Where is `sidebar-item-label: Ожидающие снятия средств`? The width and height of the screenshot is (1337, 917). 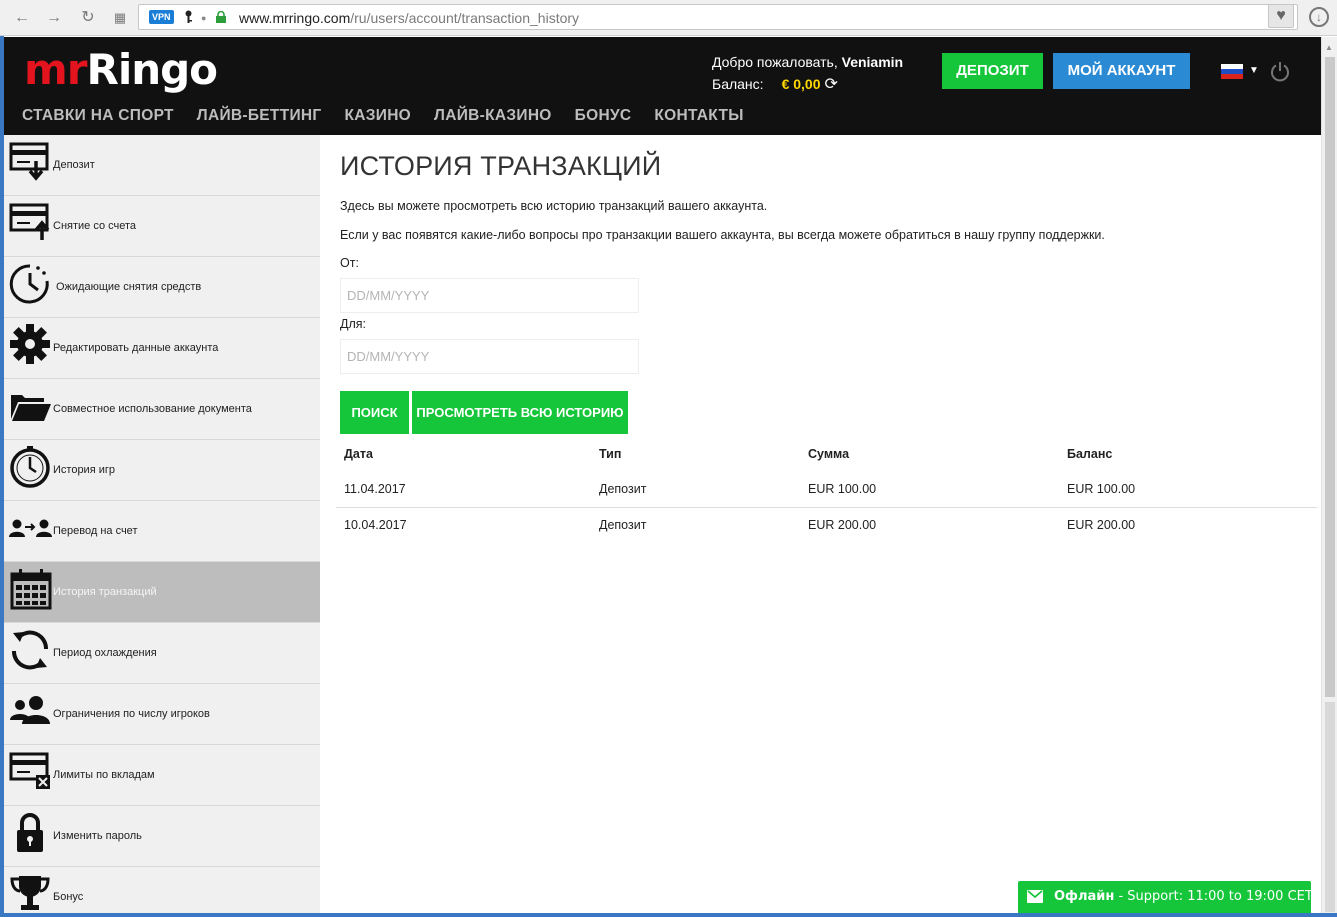 sidebar-item-label: Ожидающие снятия средств is located at coordinates (129, 287).